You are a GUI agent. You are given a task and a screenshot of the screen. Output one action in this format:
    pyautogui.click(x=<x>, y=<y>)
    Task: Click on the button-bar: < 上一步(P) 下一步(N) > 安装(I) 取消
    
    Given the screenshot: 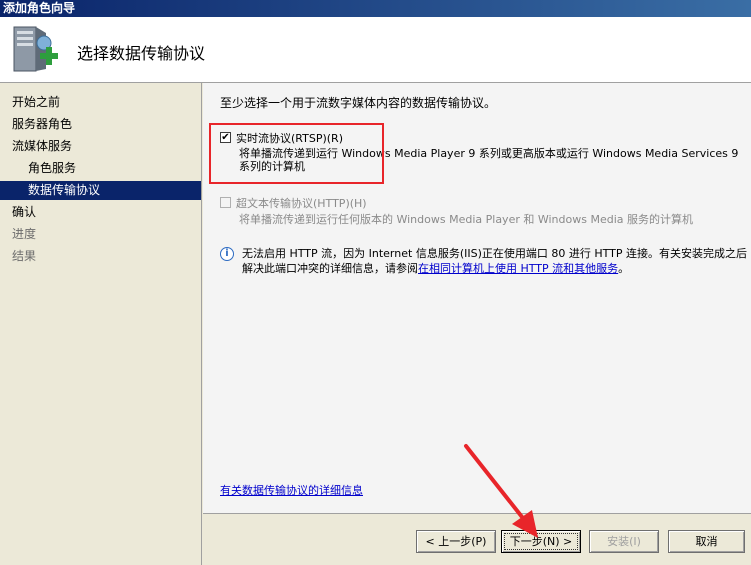 What is the action you would take?
    pyautogui.click(x=477, y=539)
    